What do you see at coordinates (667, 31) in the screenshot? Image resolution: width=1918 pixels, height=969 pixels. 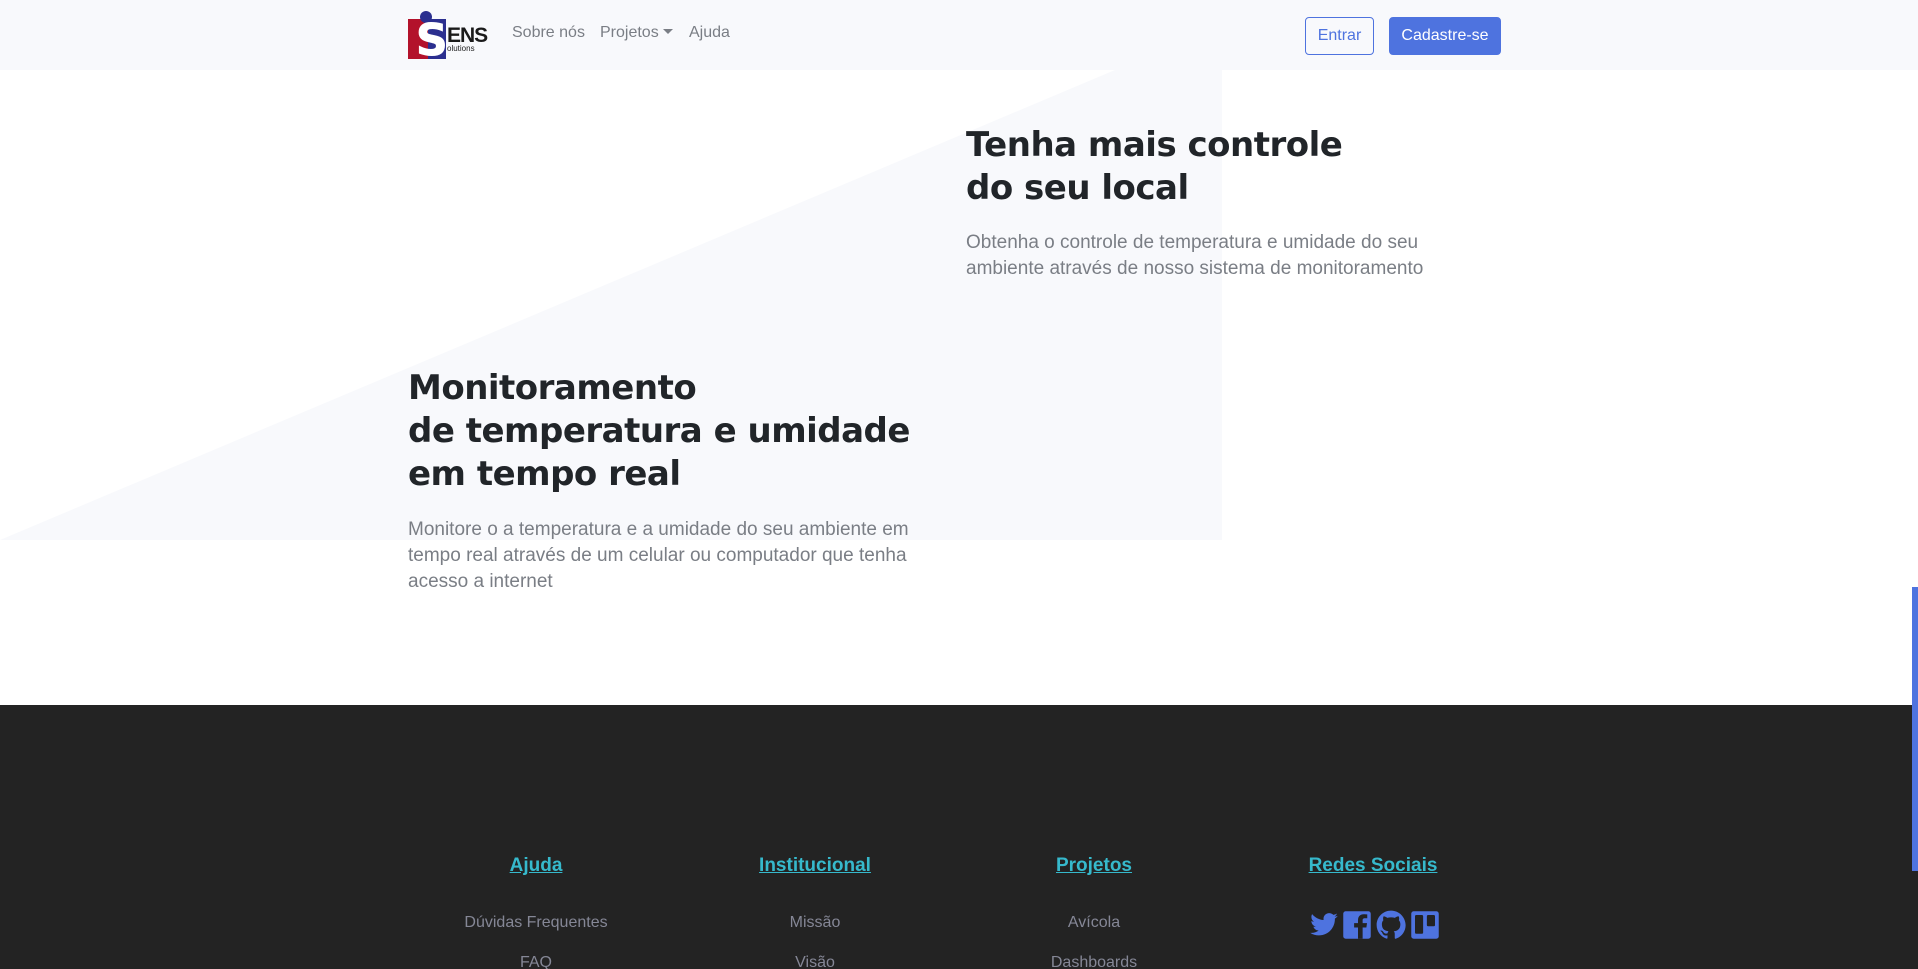 I see `caret-down-icon` at bounding box center [667, 31].